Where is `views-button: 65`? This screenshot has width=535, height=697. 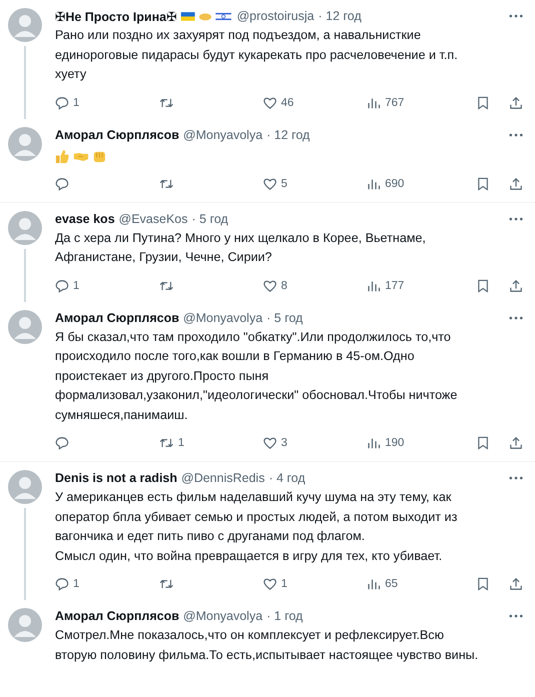
views-button: 65 is located at coordinates (419, 584).